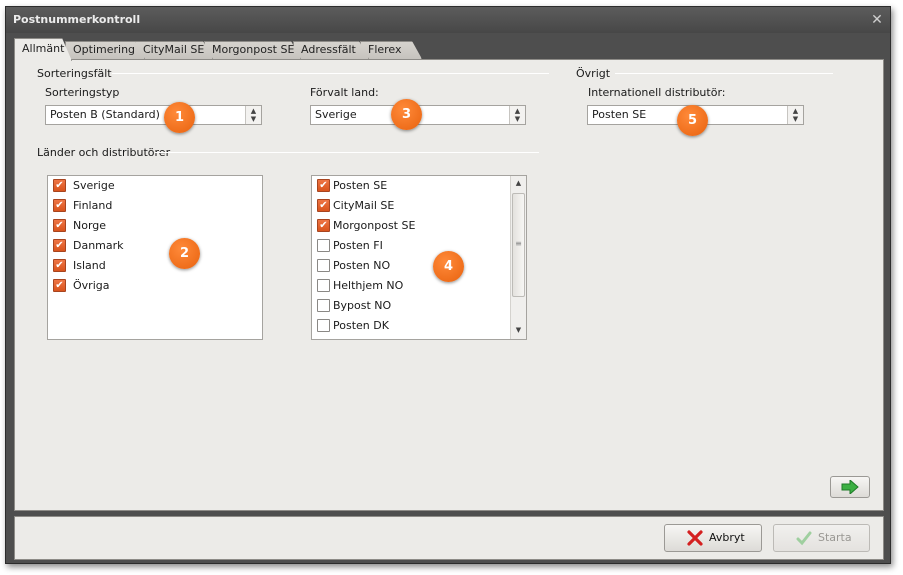 Image resolution: width=903 pixels, height=575 pixels. I want to click on list-item-label: Posten DK, so click(361, 325).